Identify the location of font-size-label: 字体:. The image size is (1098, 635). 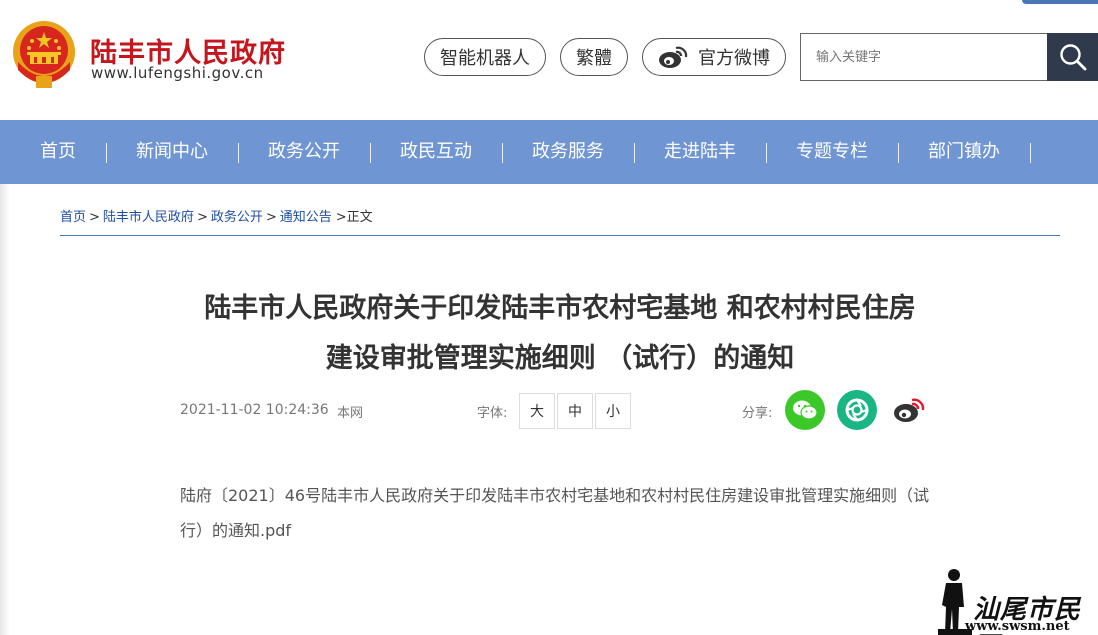
(492, 413).